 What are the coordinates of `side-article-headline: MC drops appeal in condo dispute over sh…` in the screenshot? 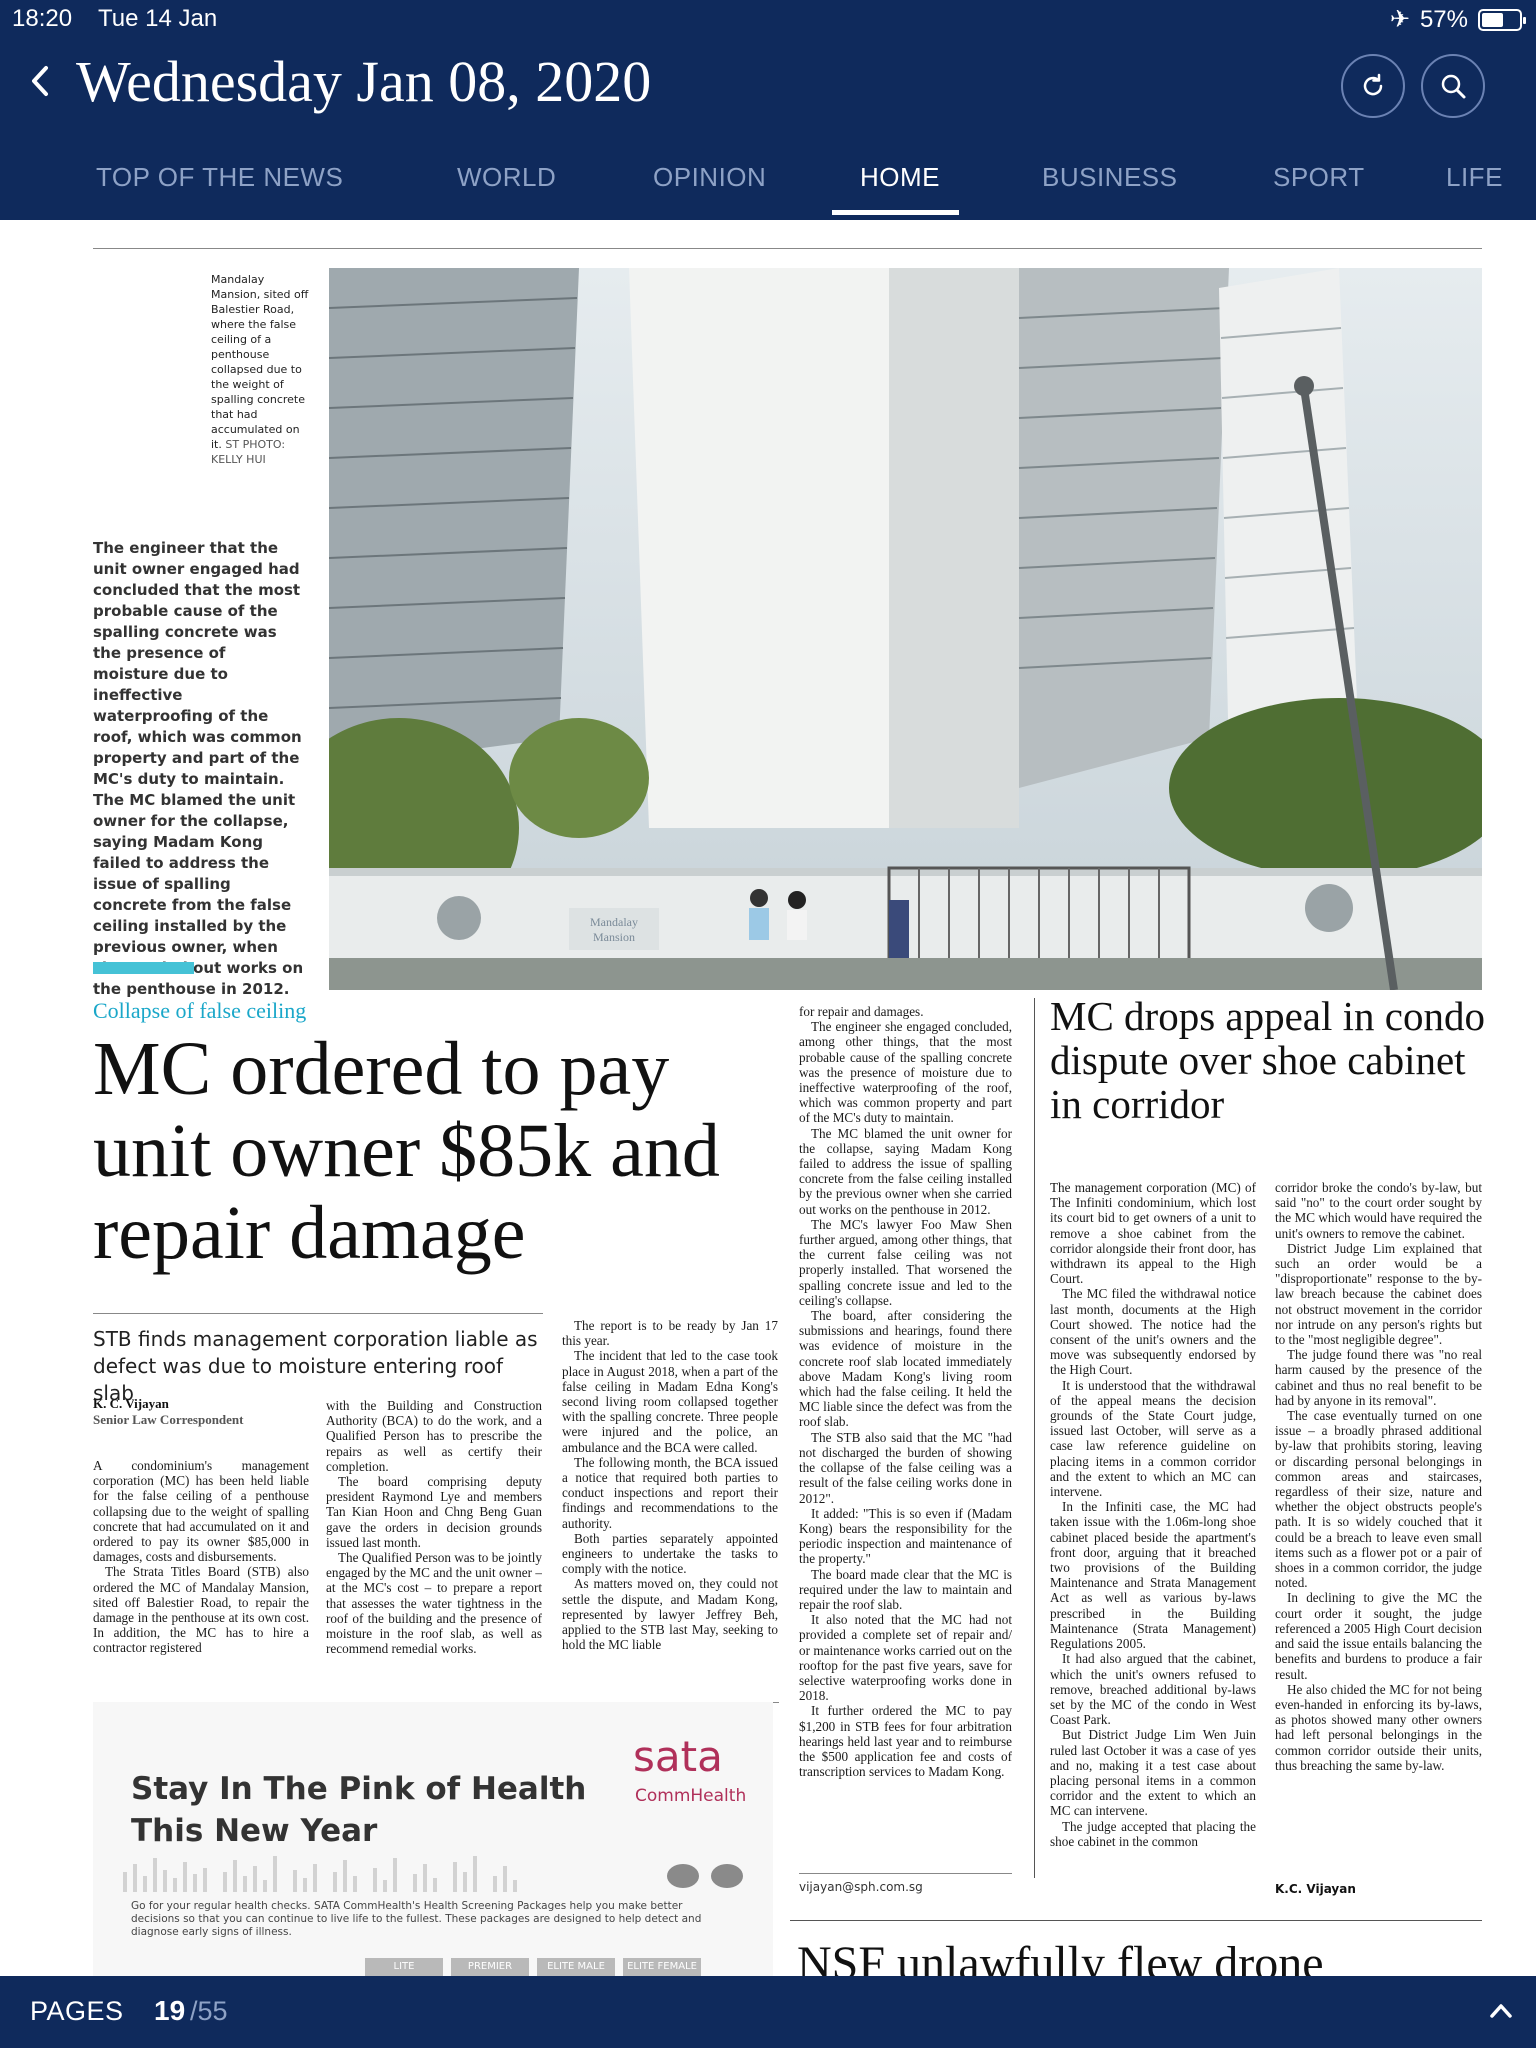 It's located at (1267, 1060).